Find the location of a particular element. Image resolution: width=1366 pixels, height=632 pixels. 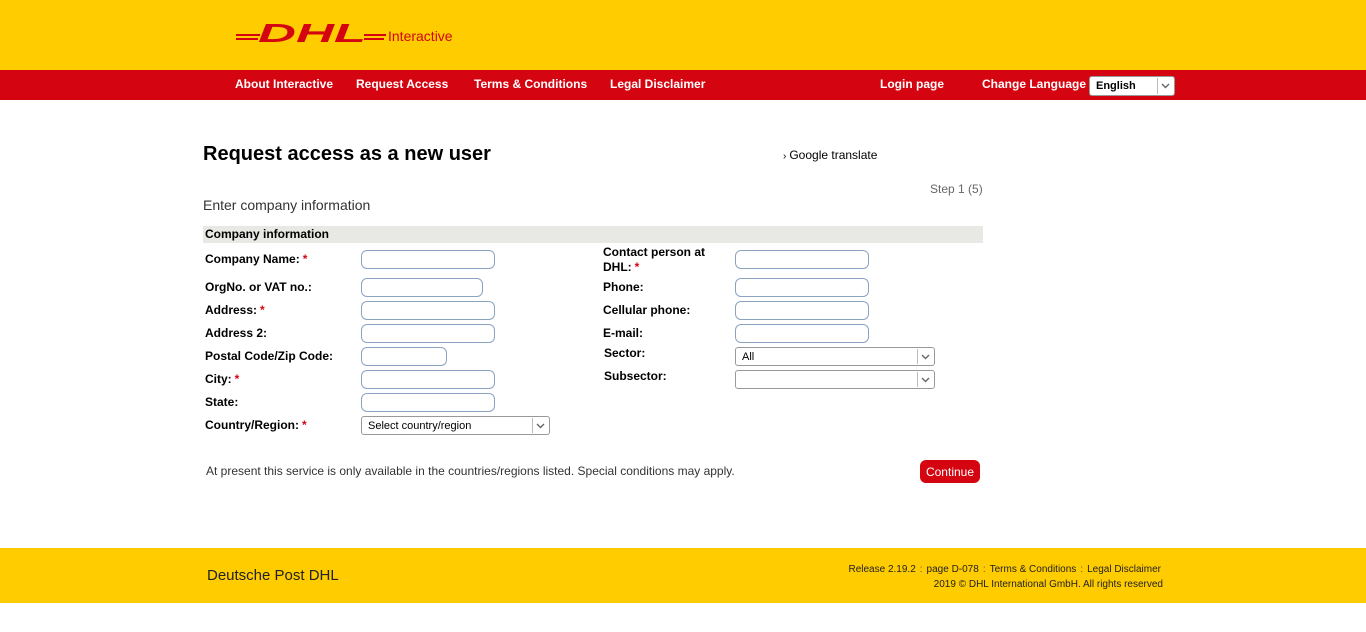

release-info: Release 2.19.2 is located at coordinates (882, 569).